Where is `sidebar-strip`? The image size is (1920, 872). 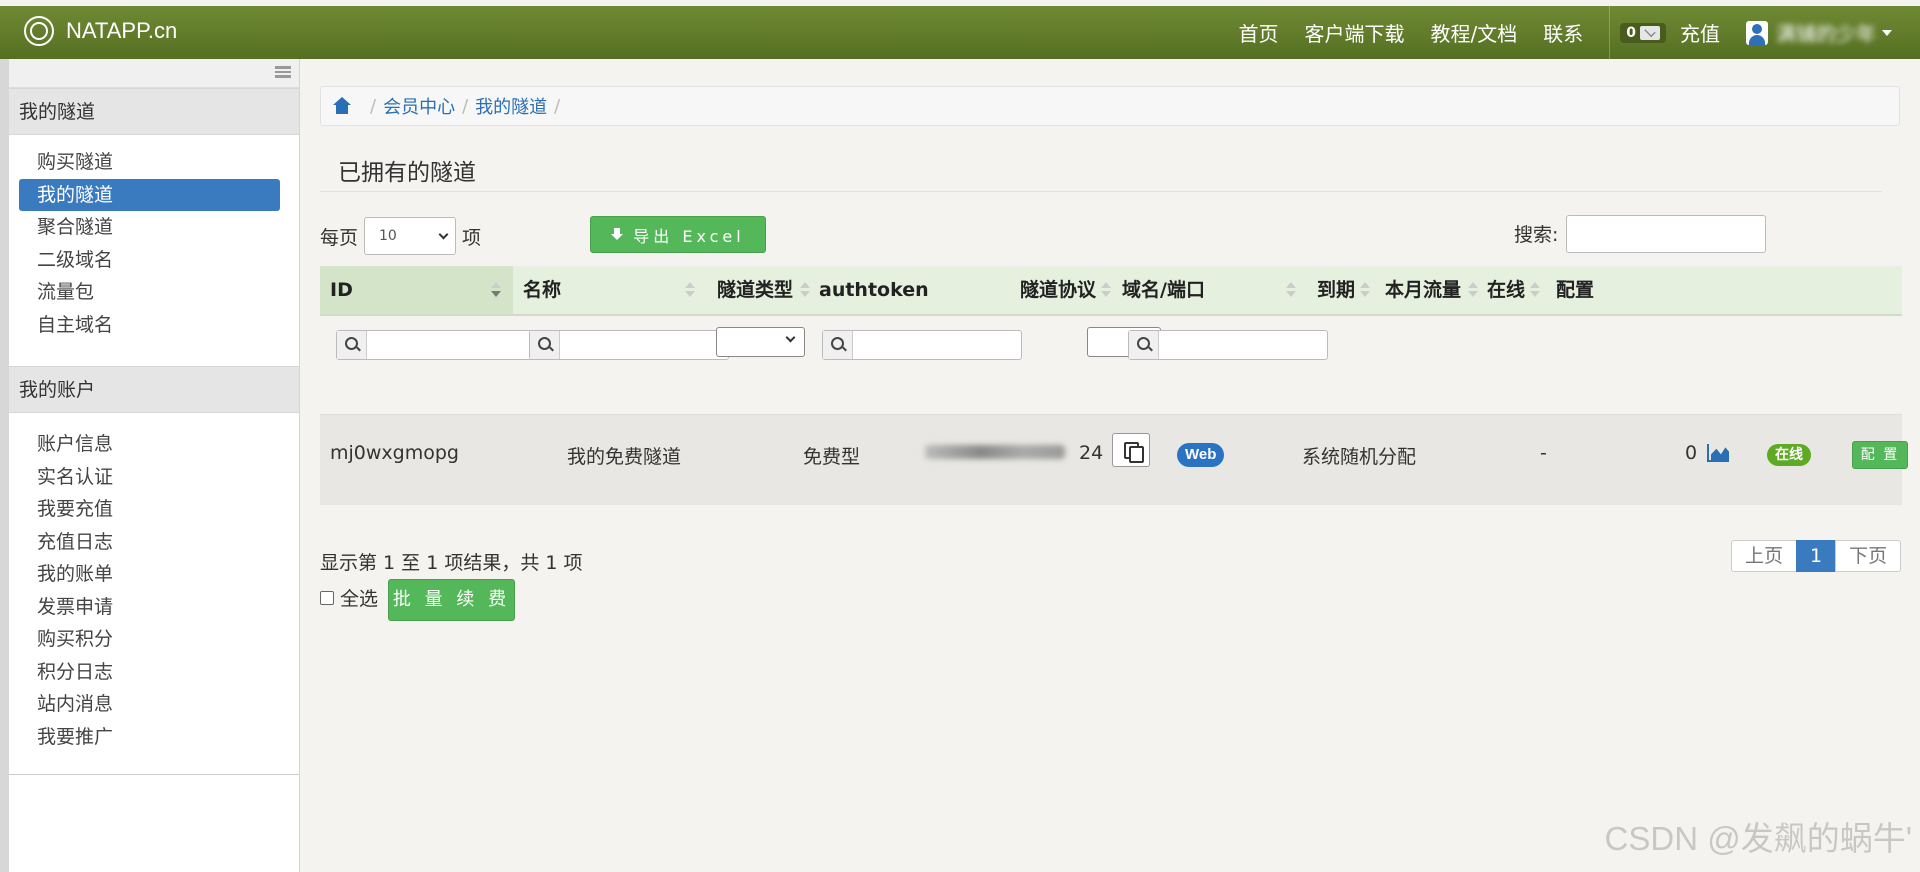
sidebar-strip is located at coordinates (4, 465).